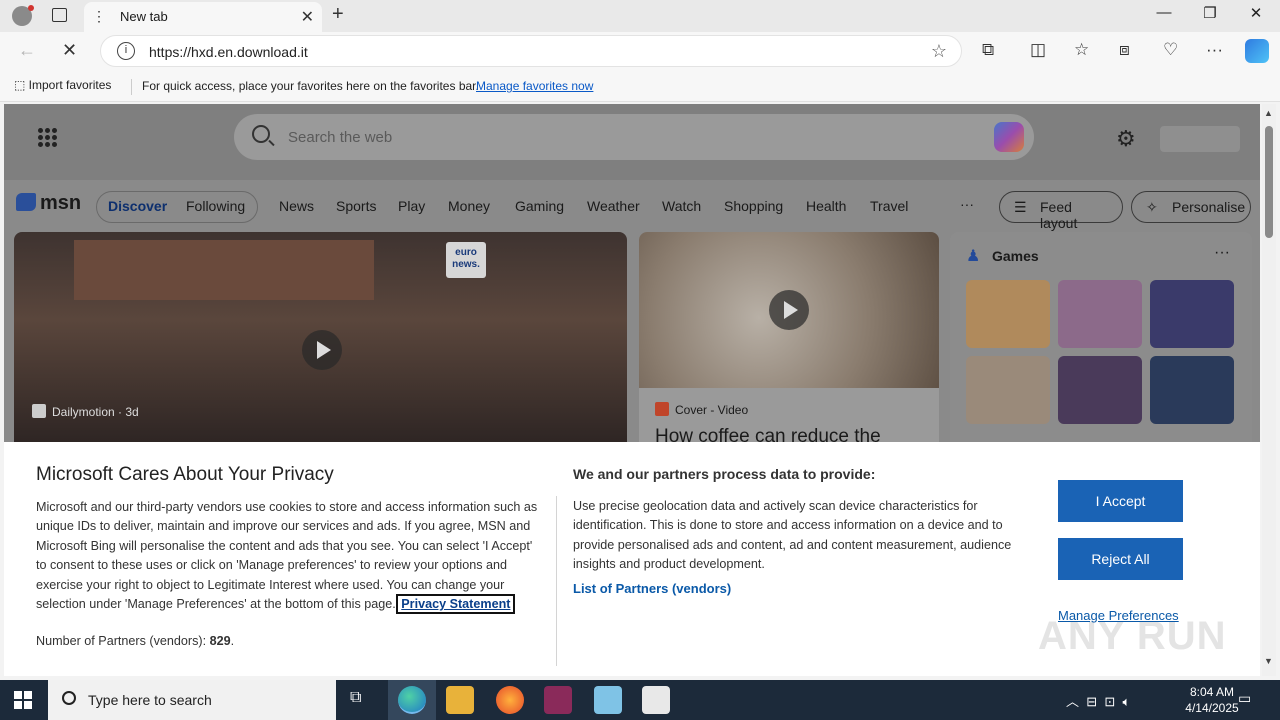  What do you see at coordinates (220, 641) in the screenshot?
I see `partners-count-value: 829` at bounding box center [220, 641].